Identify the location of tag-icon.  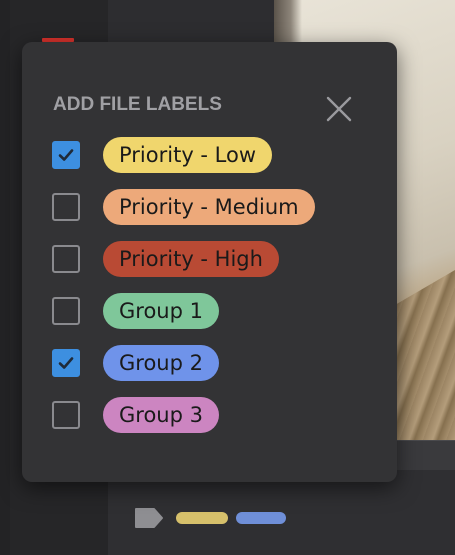
(149, 518).